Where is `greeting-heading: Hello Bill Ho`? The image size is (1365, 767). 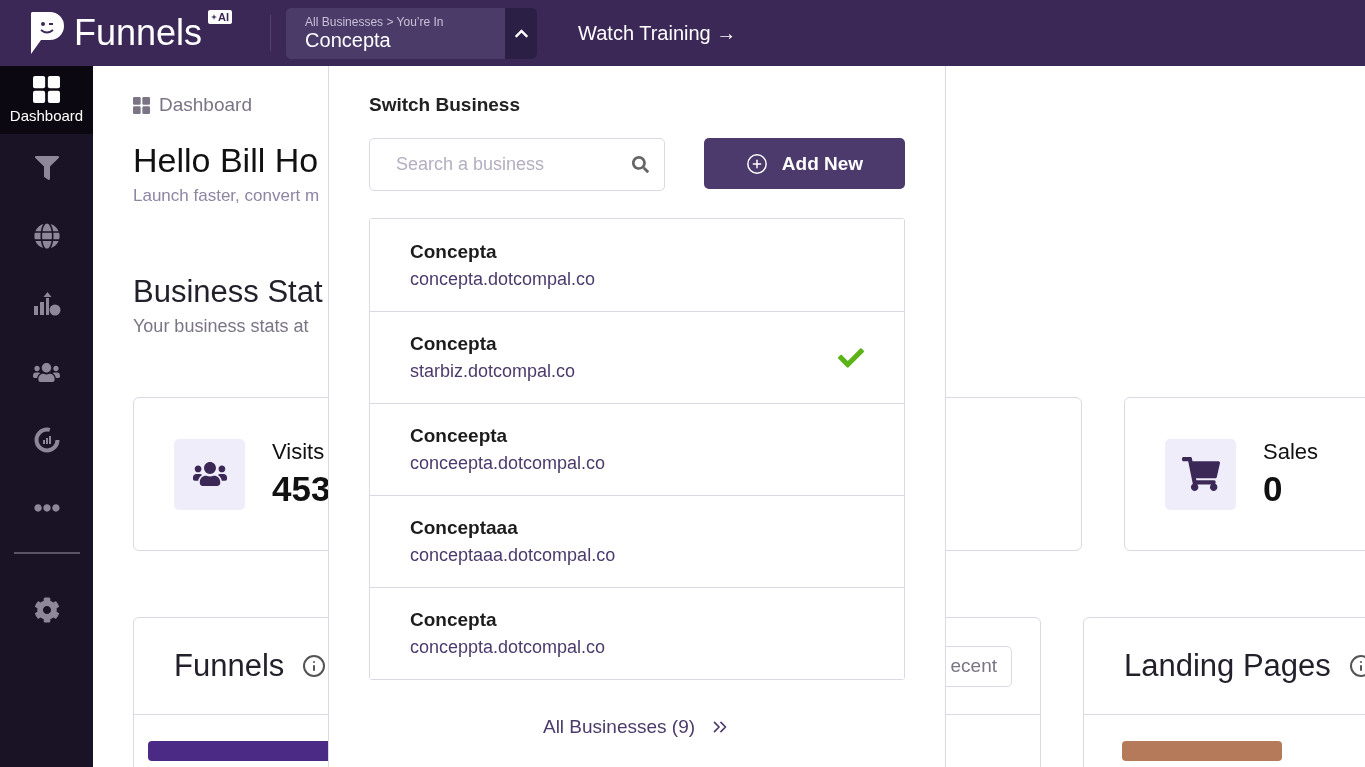 greeting-heading: Hello Bill Ho is located at coordinates (226, 160).